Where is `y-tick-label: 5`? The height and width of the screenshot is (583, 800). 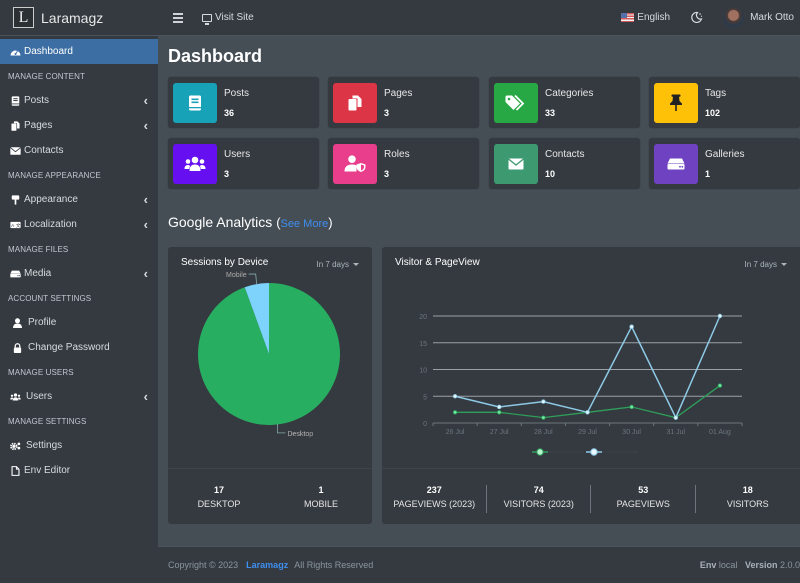
y-tick-label: 5 is located at coordinates (425, 397).